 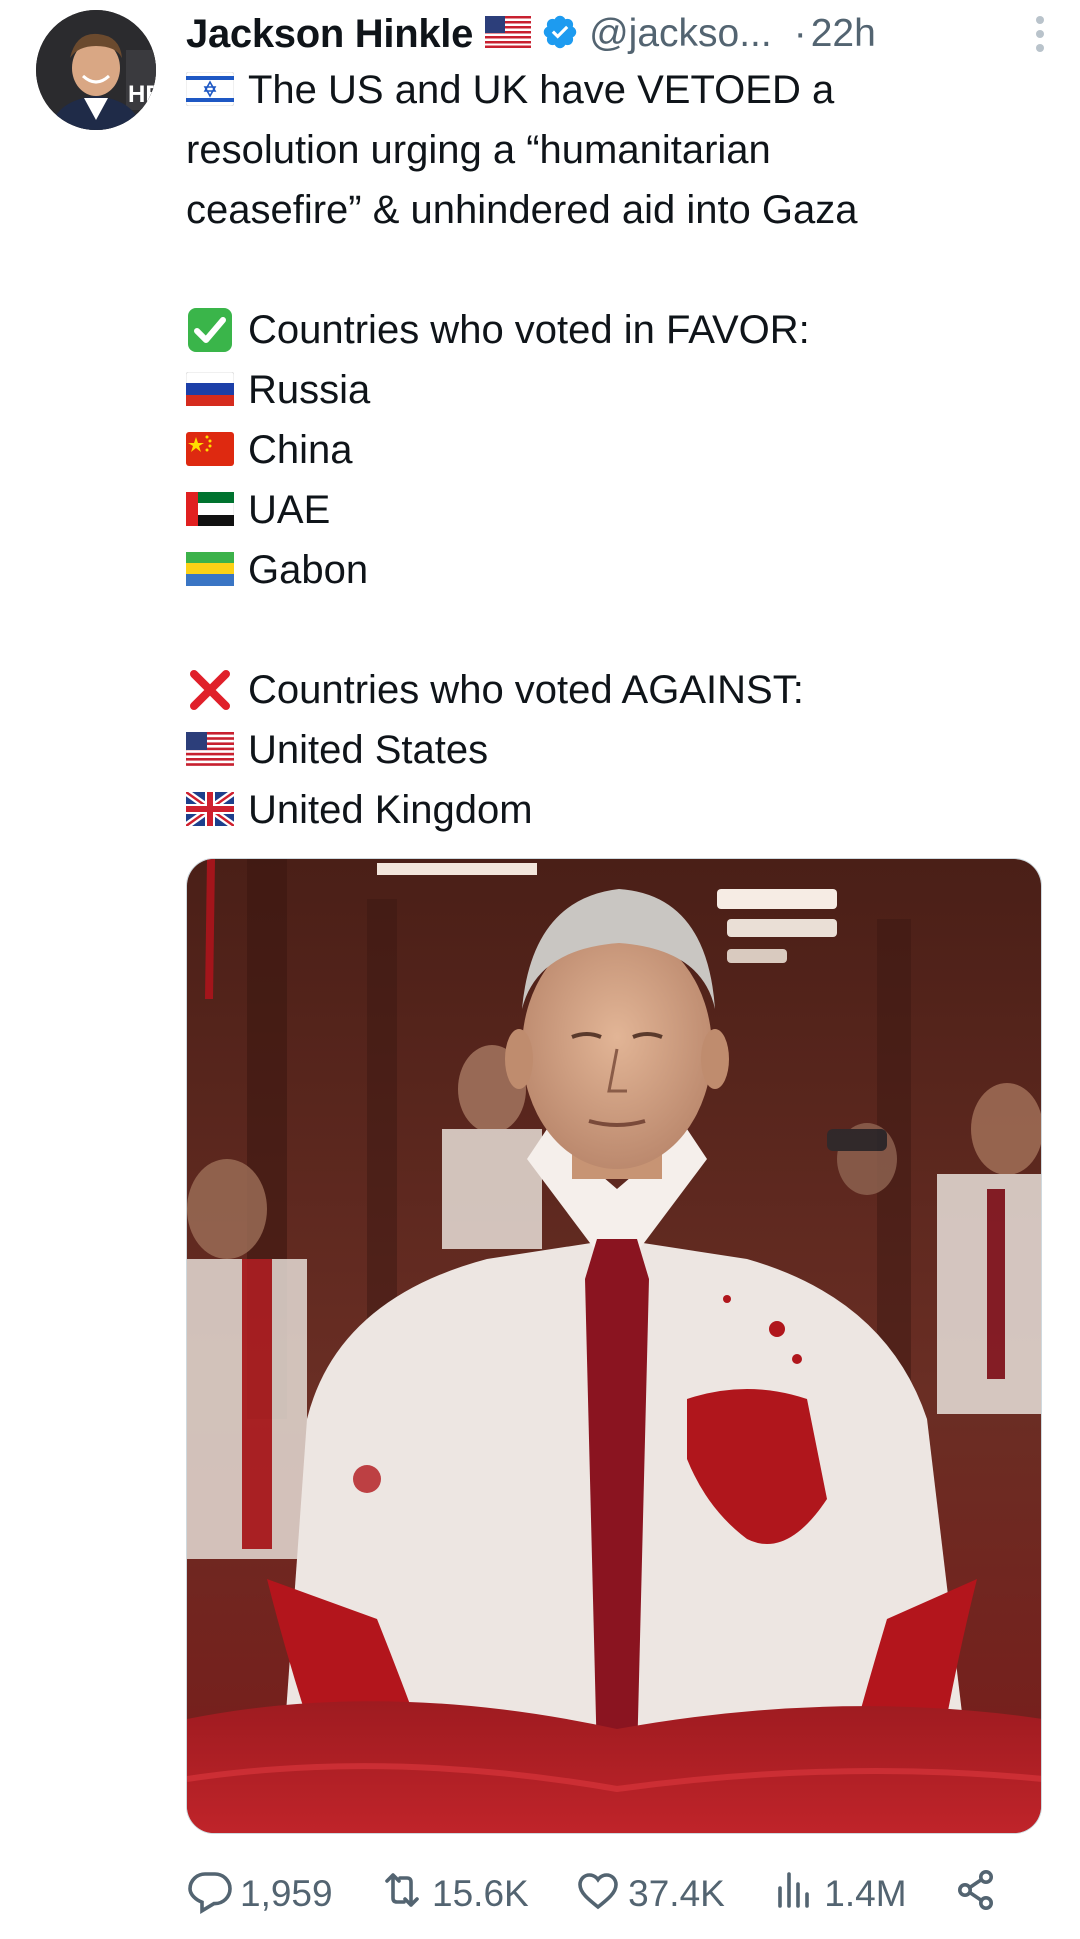 What do you see at coordinates (210, 510) in the screenshot?
I see `uae-flag-icon` at bounding box center [210, 510].